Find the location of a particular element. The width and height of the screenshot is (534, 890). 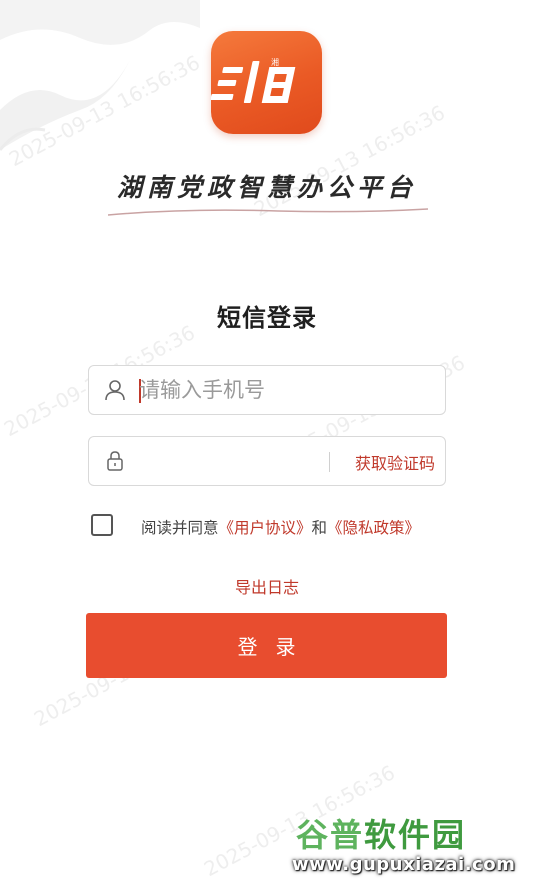

watermark-brand-part1: 谷普 is located at coordinates (330, 835).